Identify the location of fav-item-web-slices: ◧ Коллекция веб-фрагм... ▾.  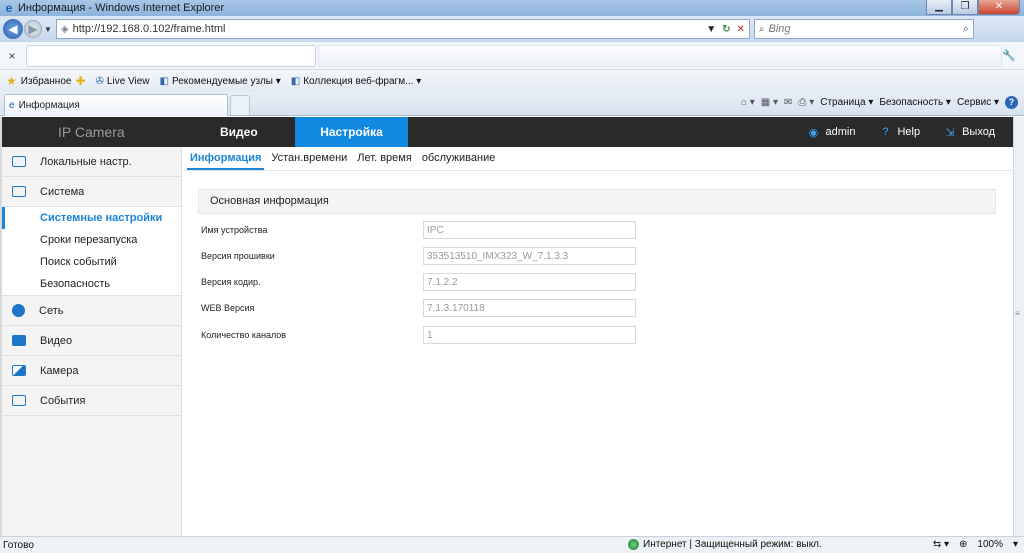
(356, 81).